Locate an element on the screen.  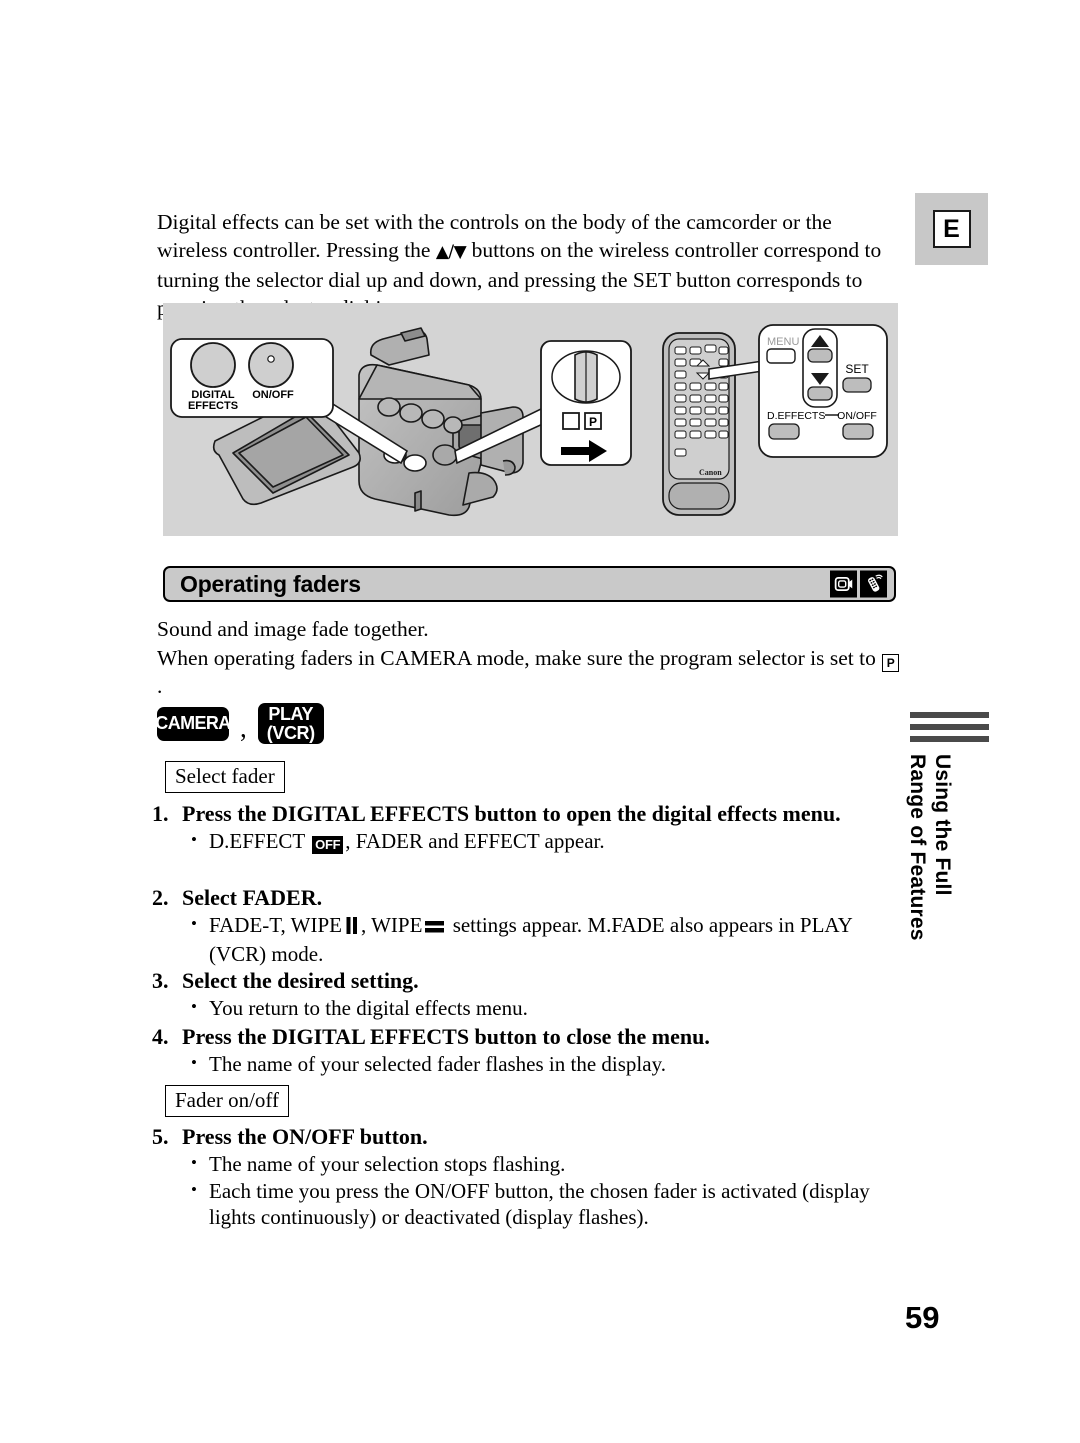
step-1-bullet-1: D.EFFECT OFF, FADER and EFFECT appear. is located at coordinates (546, 841).